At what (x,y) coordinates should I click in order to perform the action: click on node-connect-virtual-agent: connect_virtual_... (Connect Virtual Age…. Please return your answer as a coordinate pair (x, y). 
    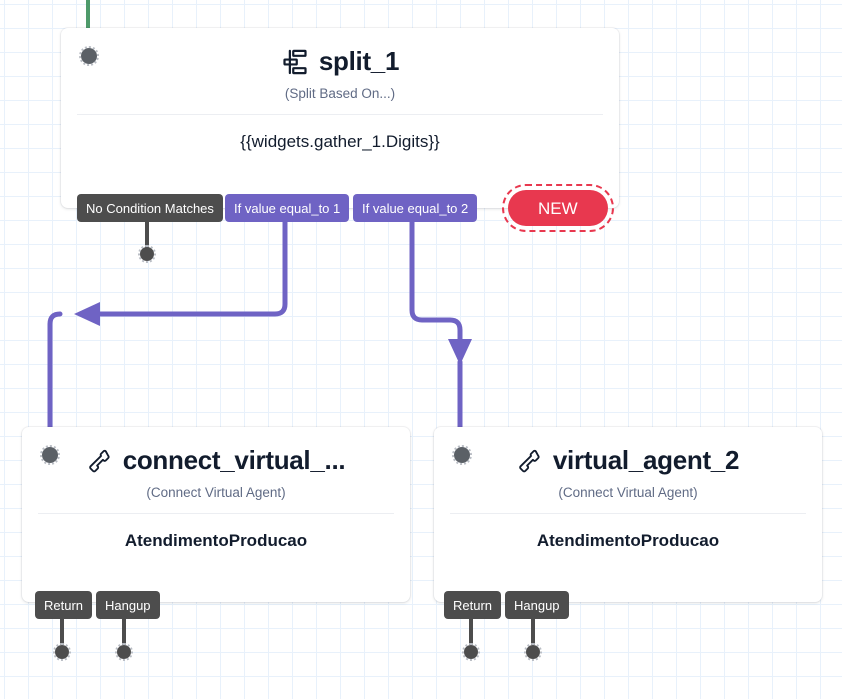
    Looking at the image, I should click on (216, 514).